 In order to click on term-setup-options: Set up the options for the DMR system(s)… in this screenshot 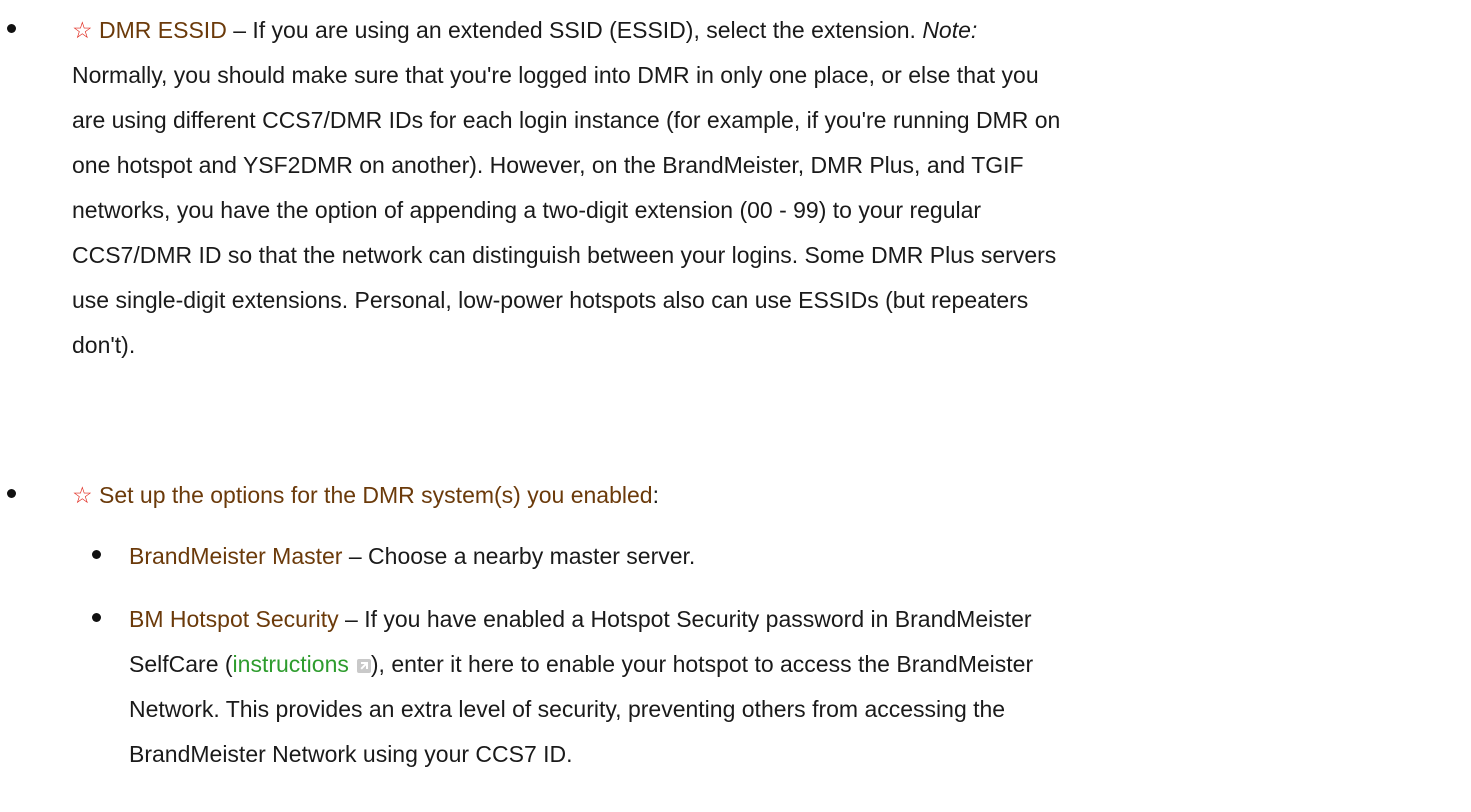, I will do `click(376, 495)`.